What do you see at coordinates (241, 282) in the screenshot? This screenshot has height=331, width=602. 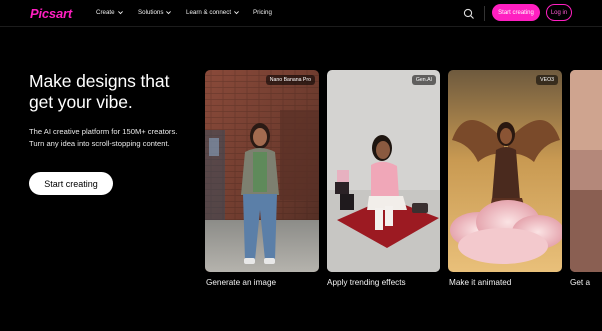 I see `card-label: Generate an image` at bounding box center [241, 282].